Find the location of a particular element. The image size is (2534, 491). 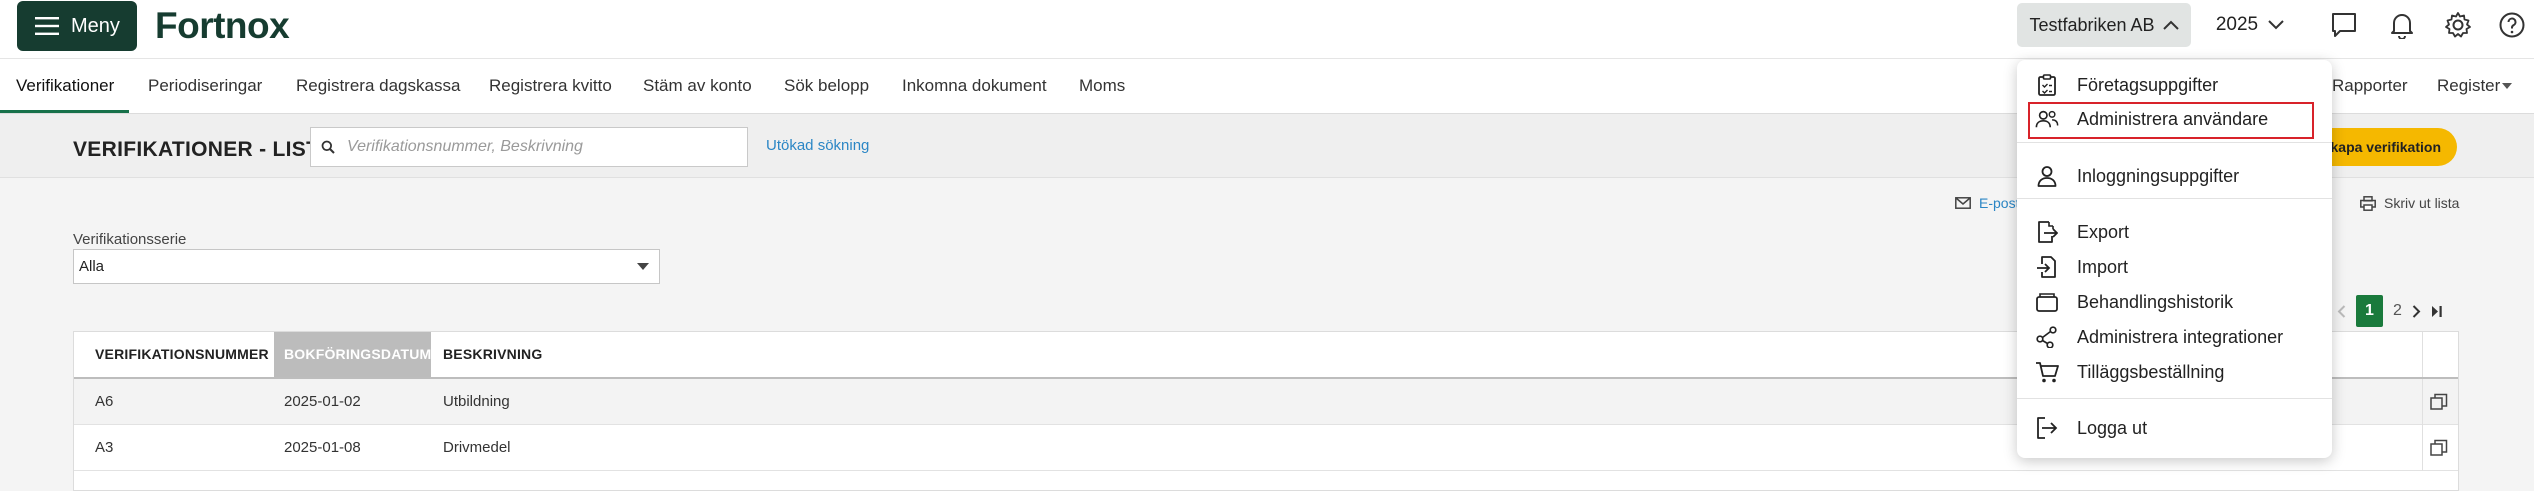

next-page-icon is located at coordinates (2416, 311).